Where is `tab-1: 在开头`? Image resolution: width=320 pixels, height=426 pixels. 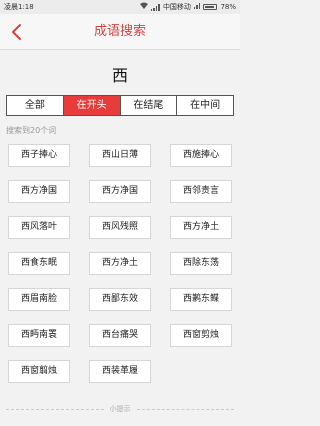
tab-1: 在开头 is located at coordinates (91, 105).